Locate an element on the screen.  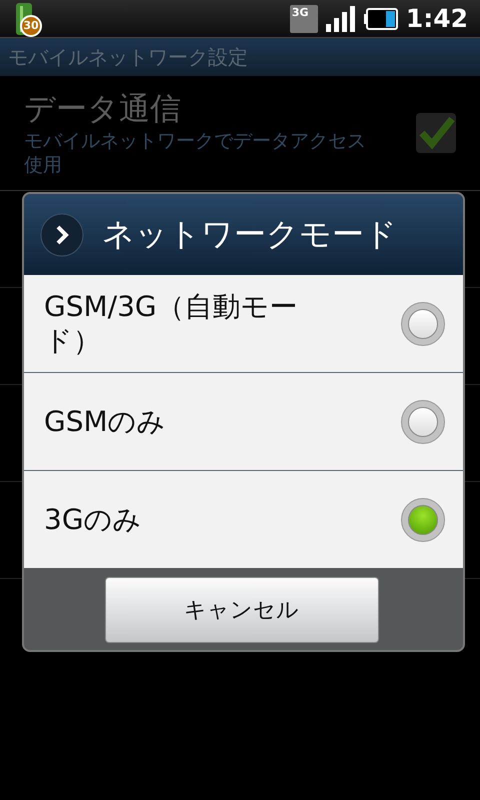
battery-icon is located at coordinates (381, 19).